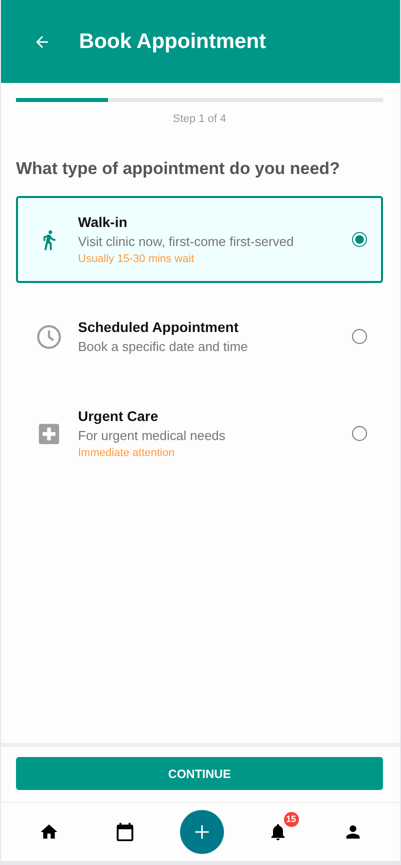  What do you see at coordinates (199, 336) in the screenshot?
I see `option-card: Scheduled Appointment Book a specific date and time` at bounding box center [199, 336].